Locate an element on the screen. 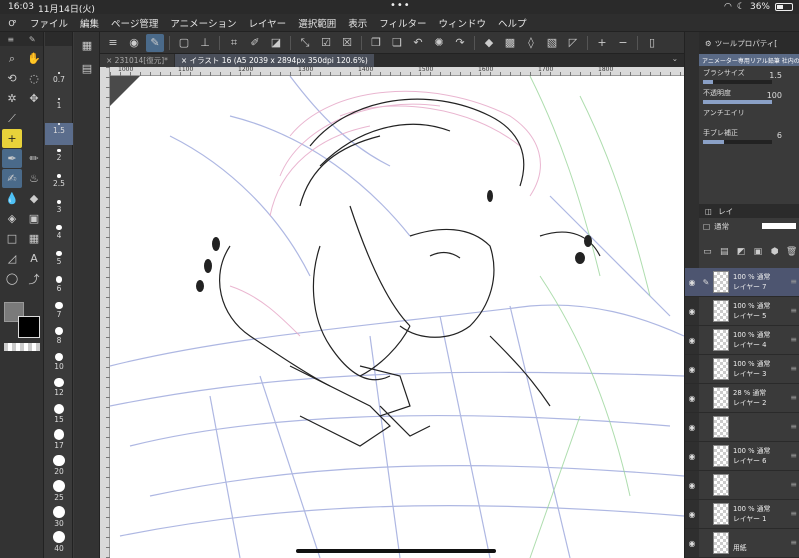 This screenshot has width=799, height=558. brush-size-option: 1 is located at coordinates (59, 108).